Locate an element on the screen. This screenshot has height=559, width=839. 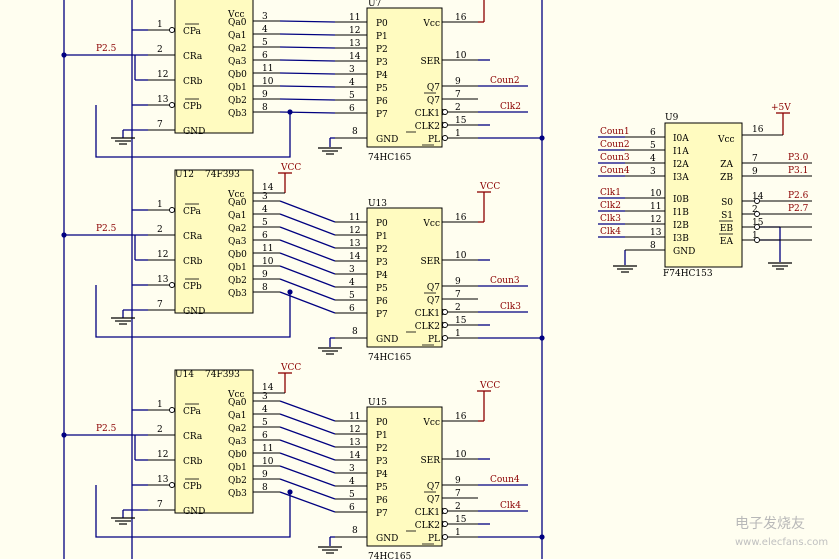
mux-pin-num: 3 is located at coordinates (653, 172).